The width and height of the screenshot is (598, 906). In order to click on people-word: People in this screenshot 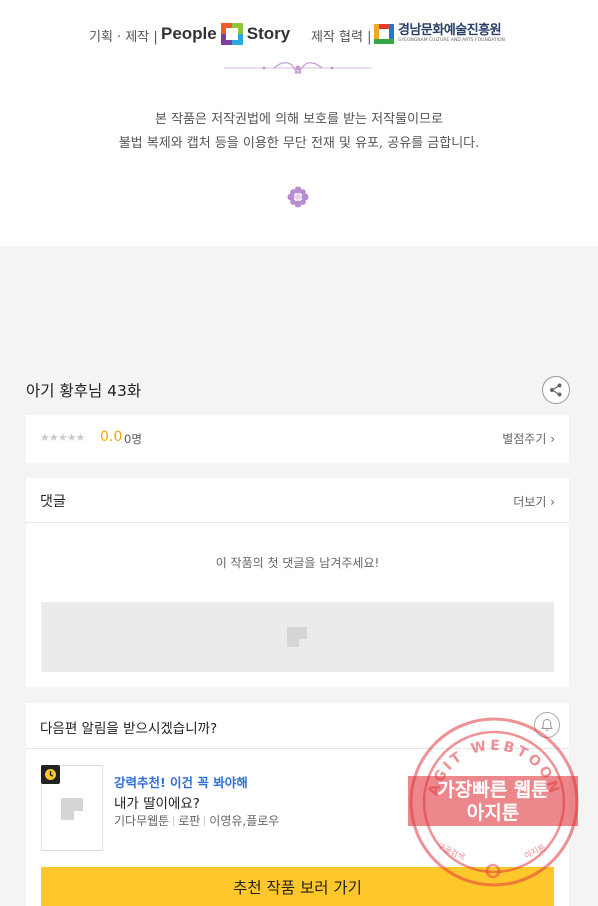, I will do `click(189, 33)`.